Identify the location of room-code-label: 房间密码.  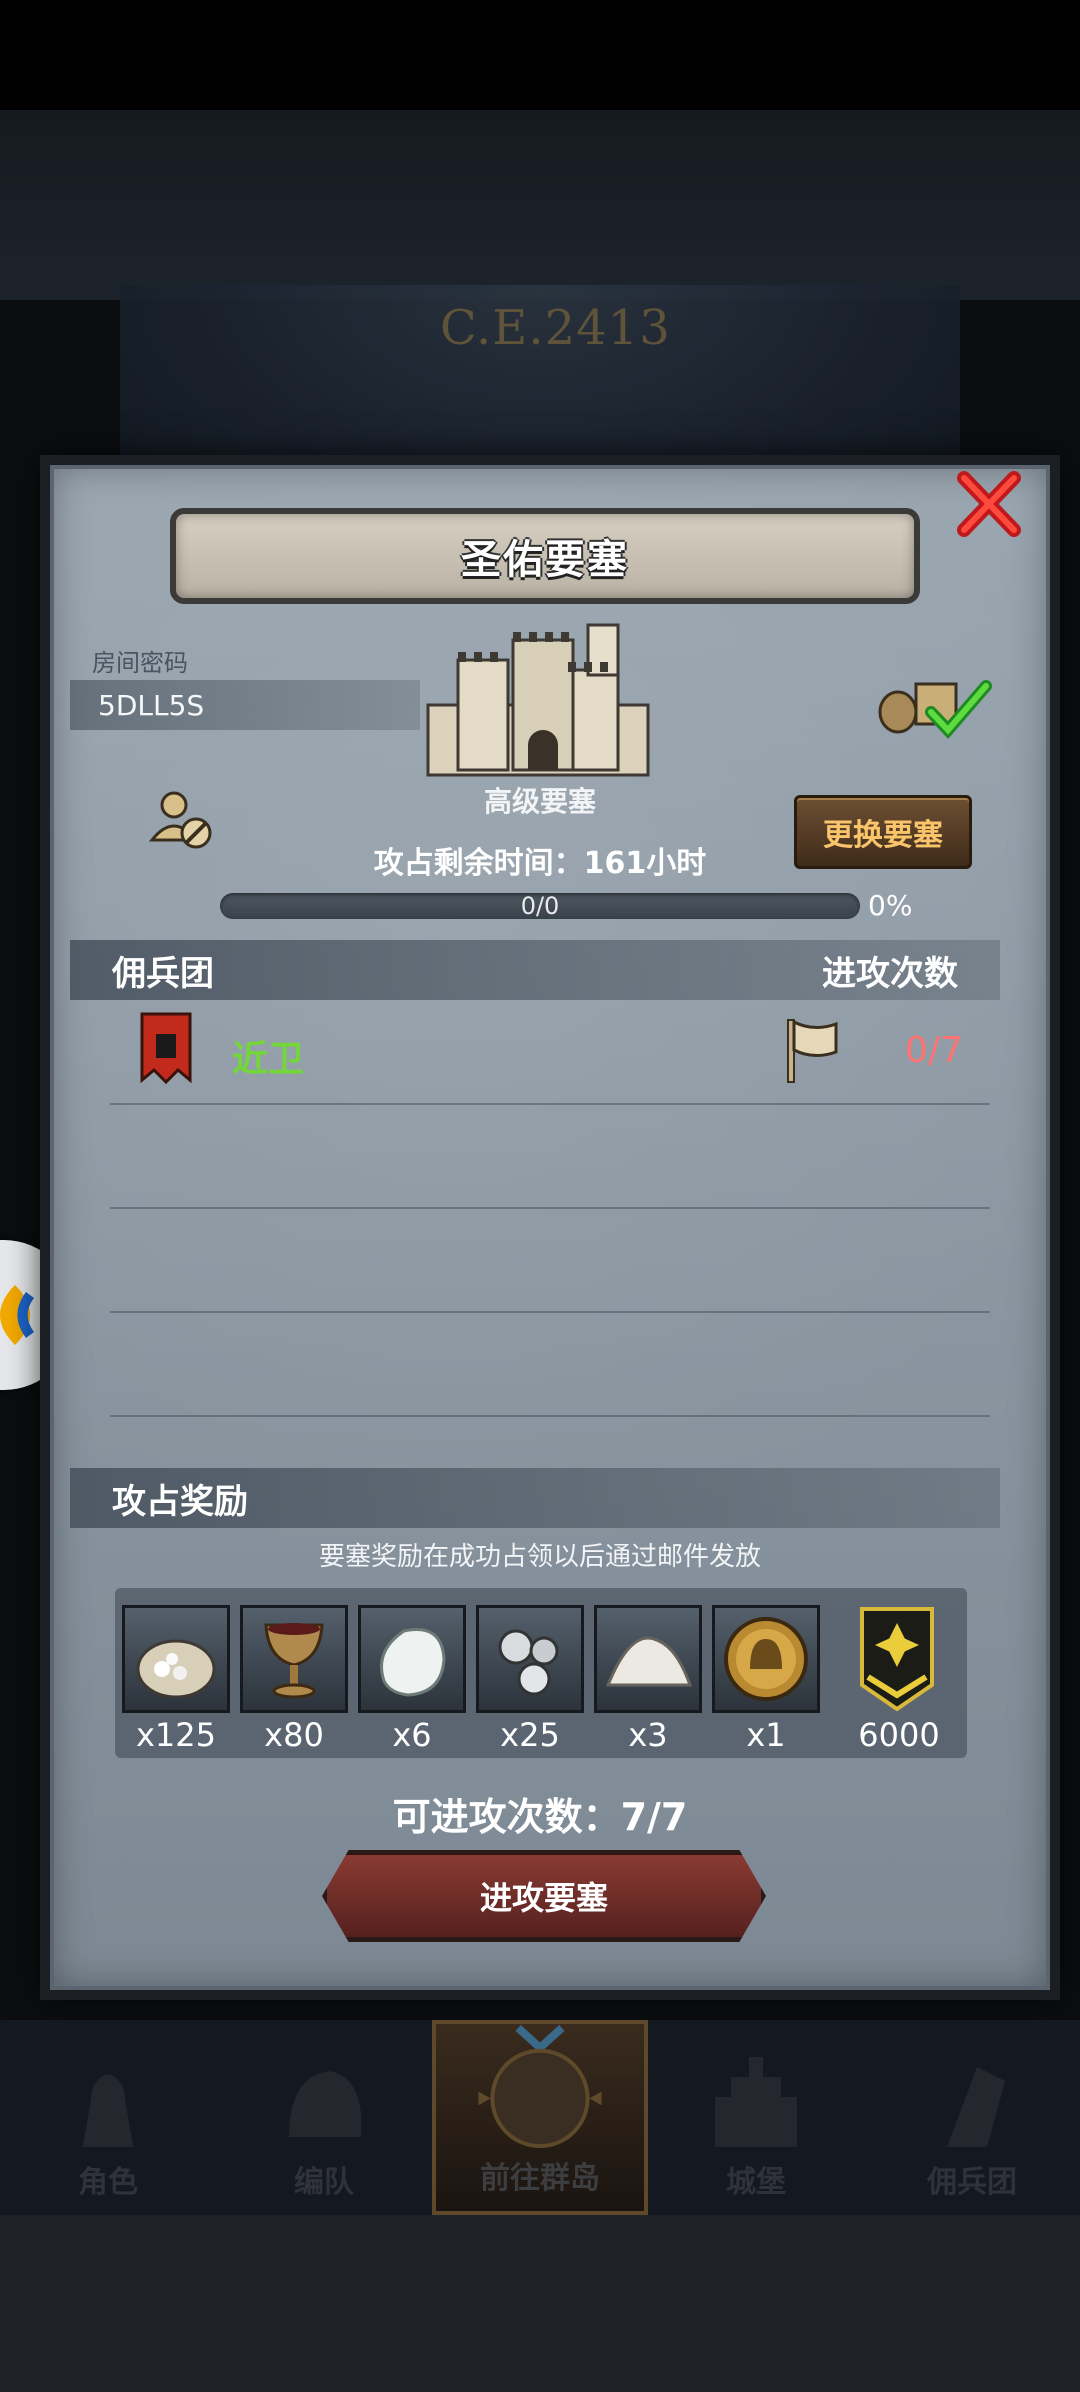
(140, 663).